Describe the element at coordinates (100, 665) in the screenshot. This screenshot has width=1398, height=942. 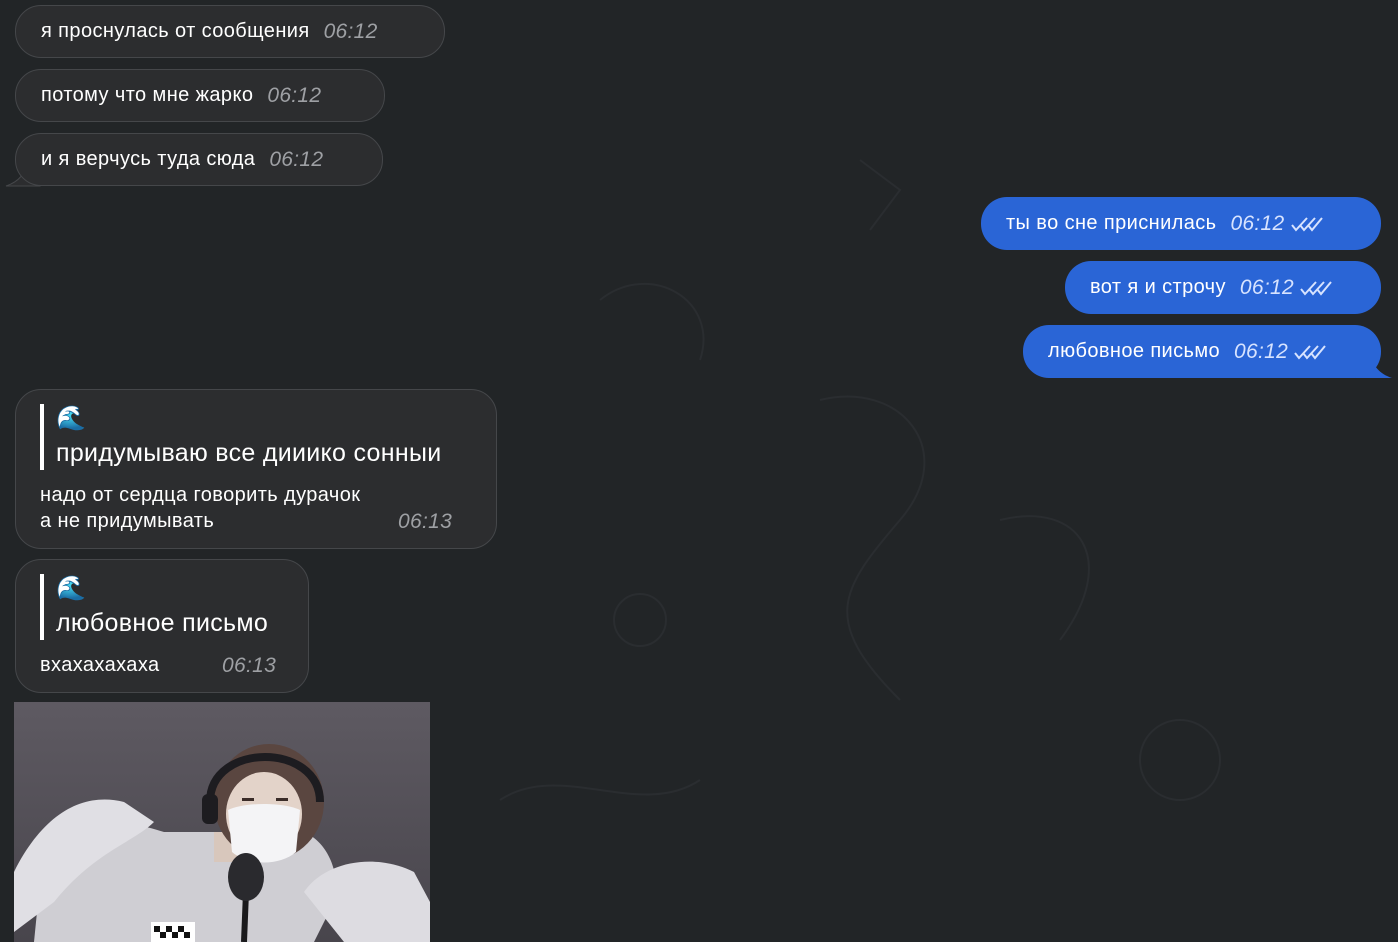
I see `message-text-line: вхахахахаха` at that location.